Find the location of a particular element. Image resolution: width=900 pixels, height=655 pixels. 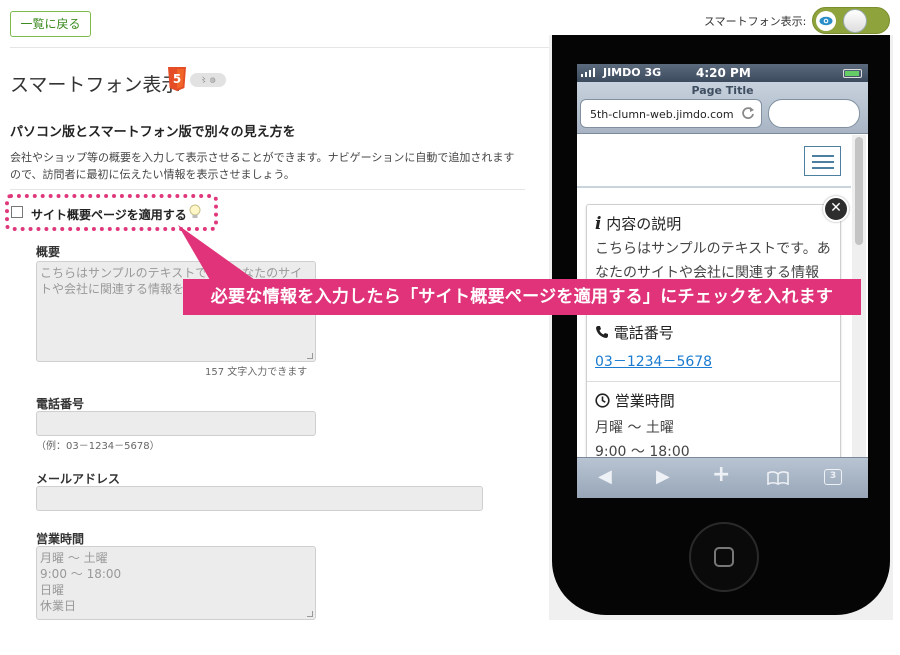

browser-page-title: Page Title is located at coordinates (722, 90).